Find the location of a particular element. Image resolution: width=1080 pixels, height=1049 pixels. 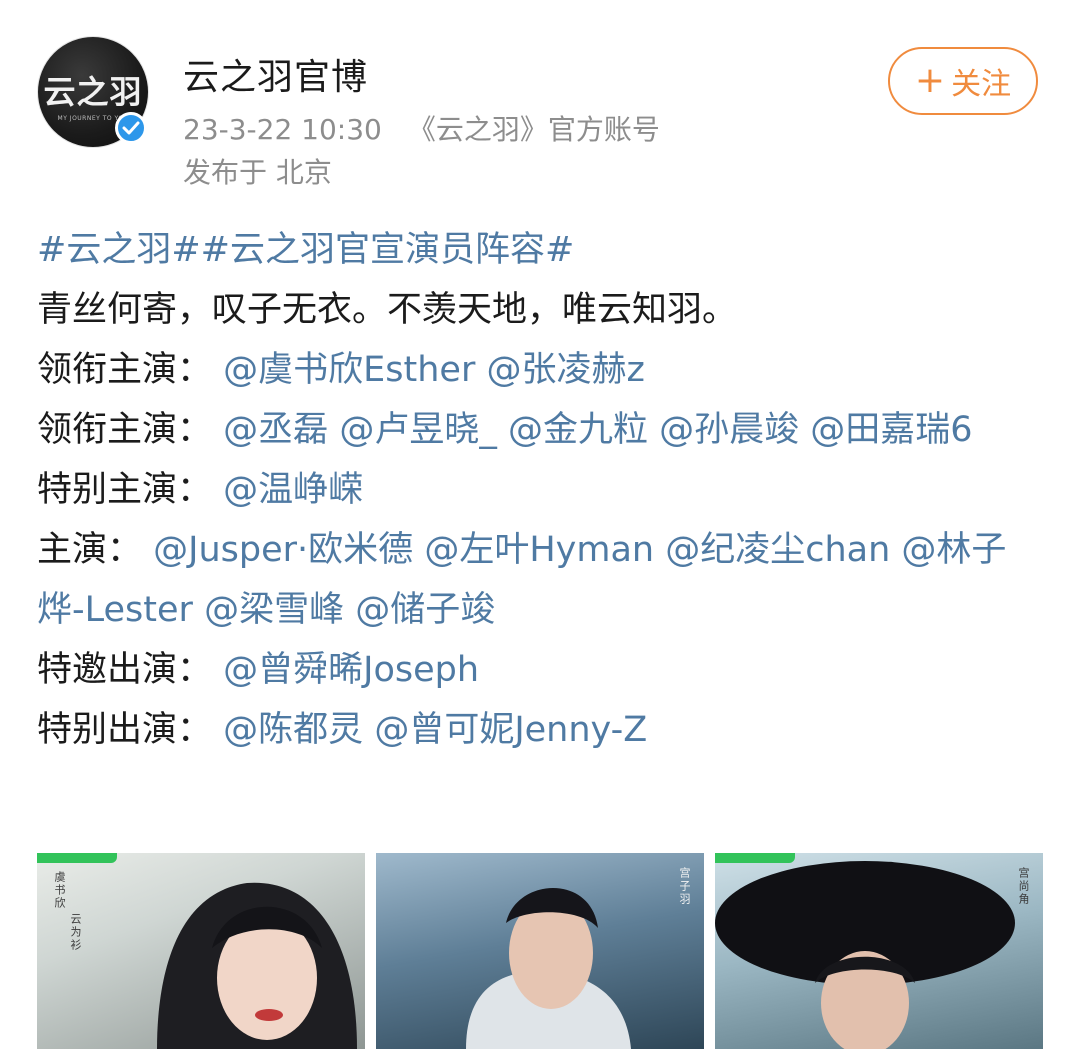

tagline: 青丝何寄，叹子无衣。不羡天地，唯云知羽。 is located at coordinates (387, 310).